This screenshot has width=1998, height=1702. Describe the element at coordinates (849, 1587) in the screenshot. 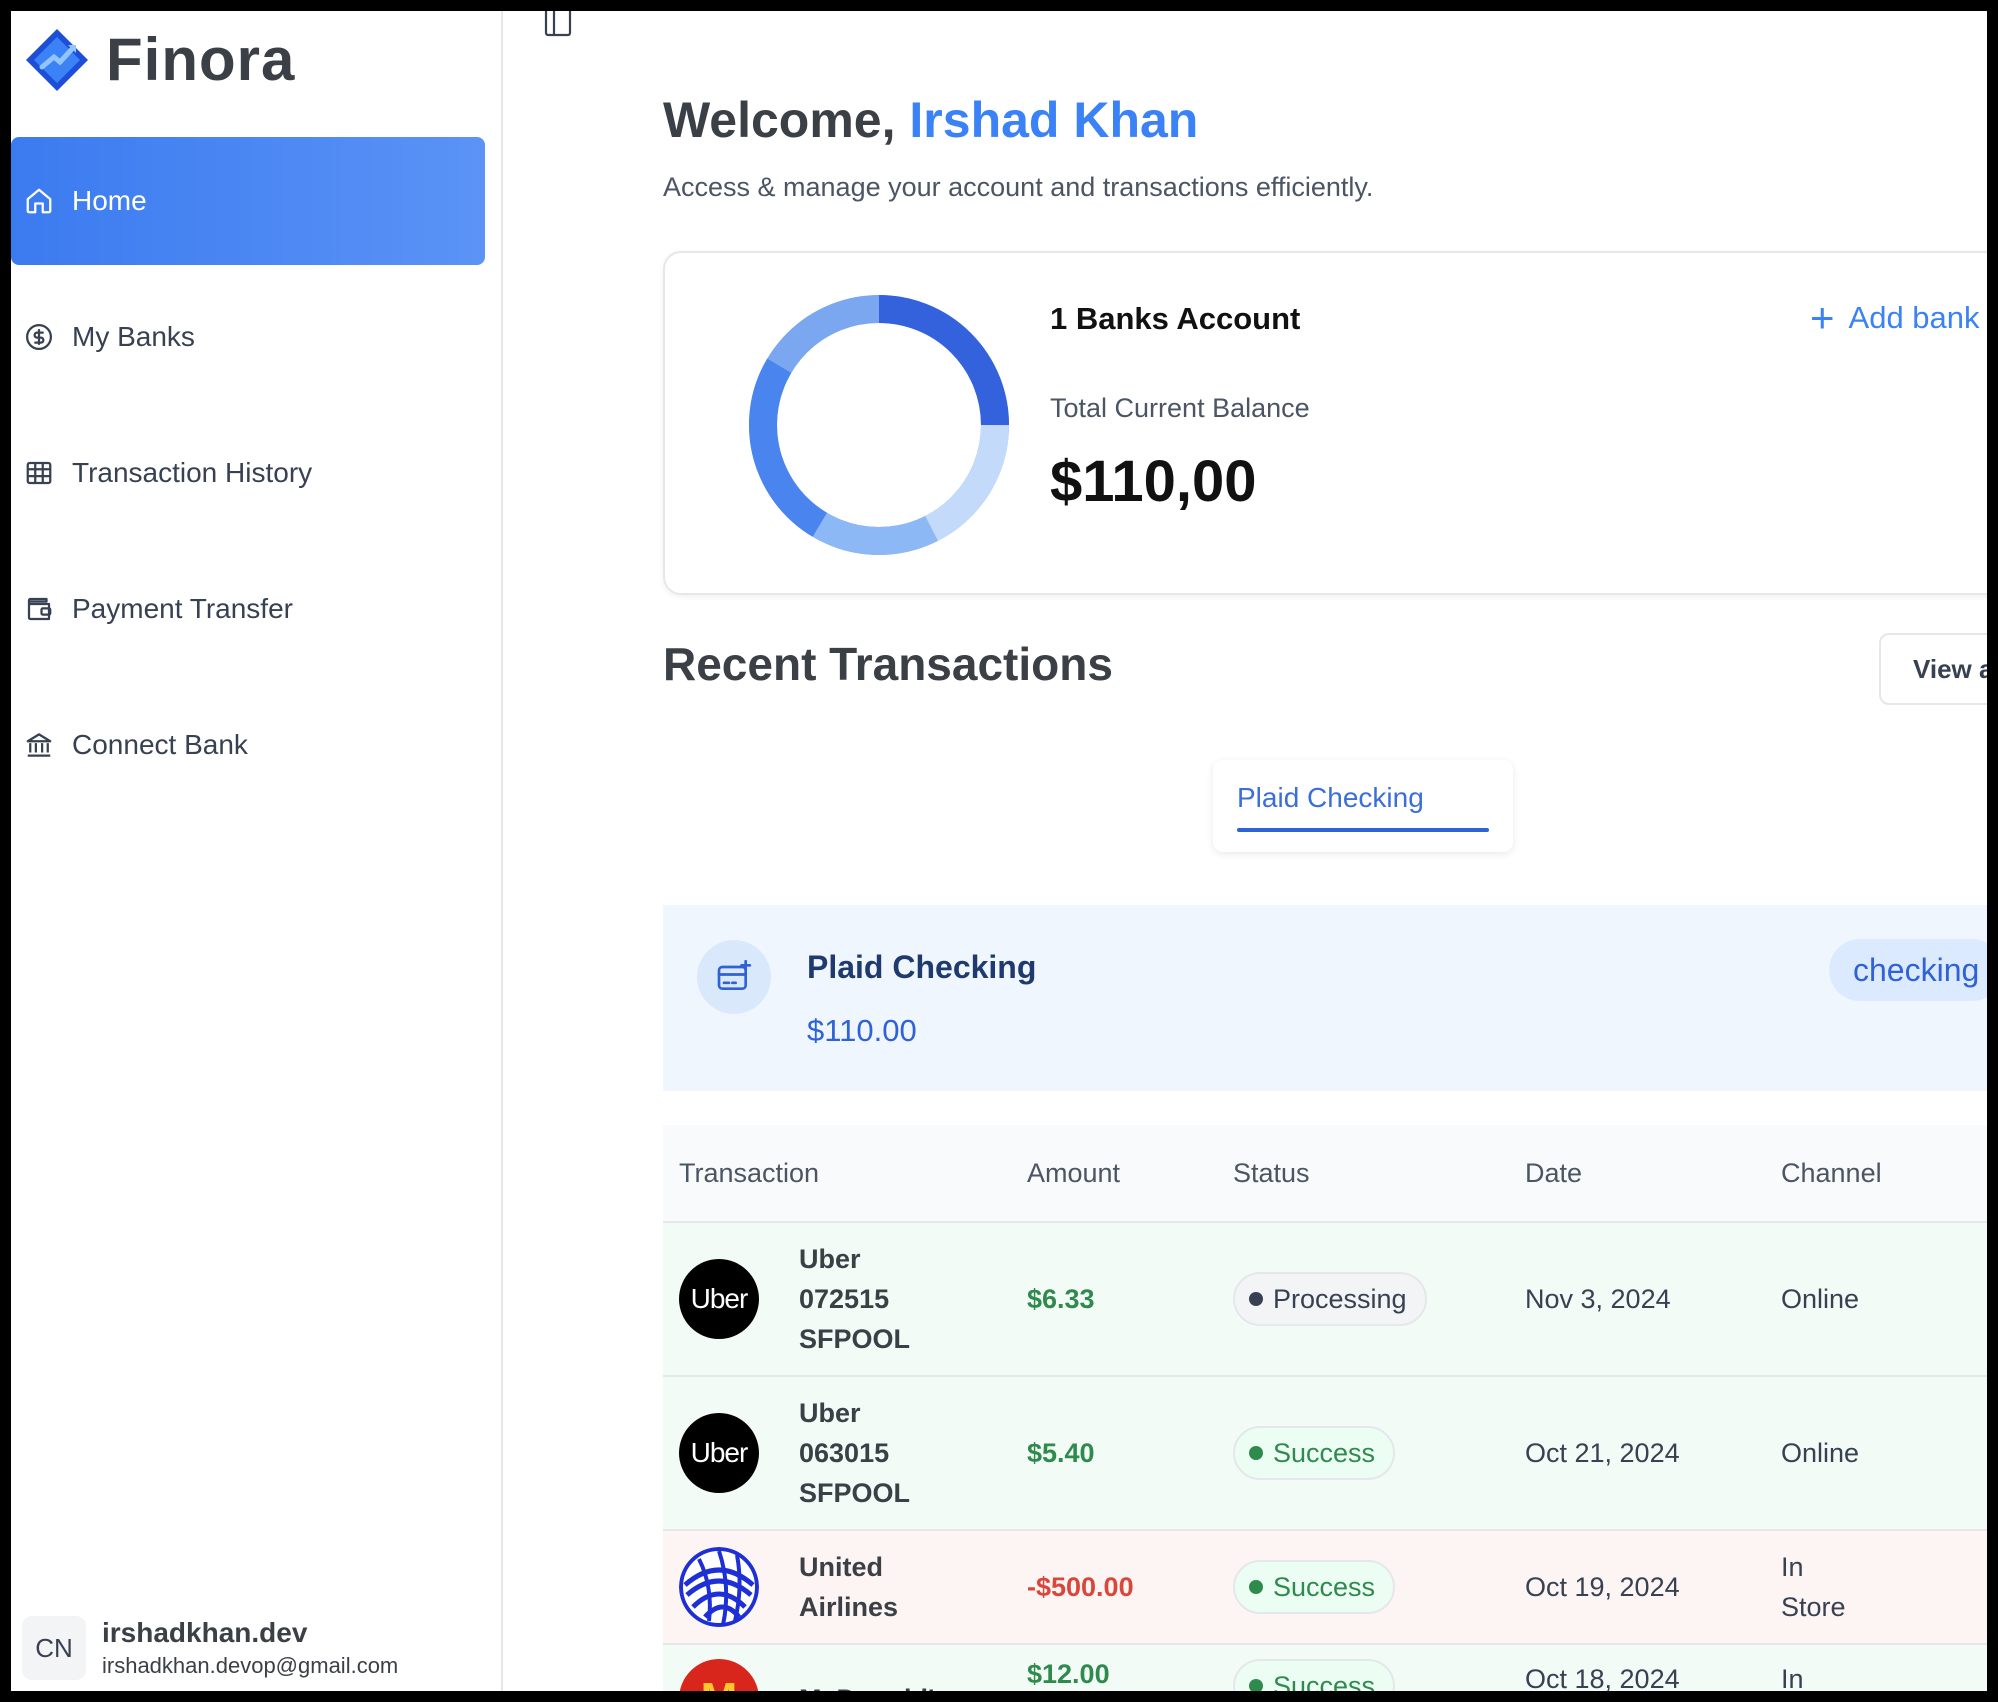

I see `transaction-name: United Airlines` at that location.